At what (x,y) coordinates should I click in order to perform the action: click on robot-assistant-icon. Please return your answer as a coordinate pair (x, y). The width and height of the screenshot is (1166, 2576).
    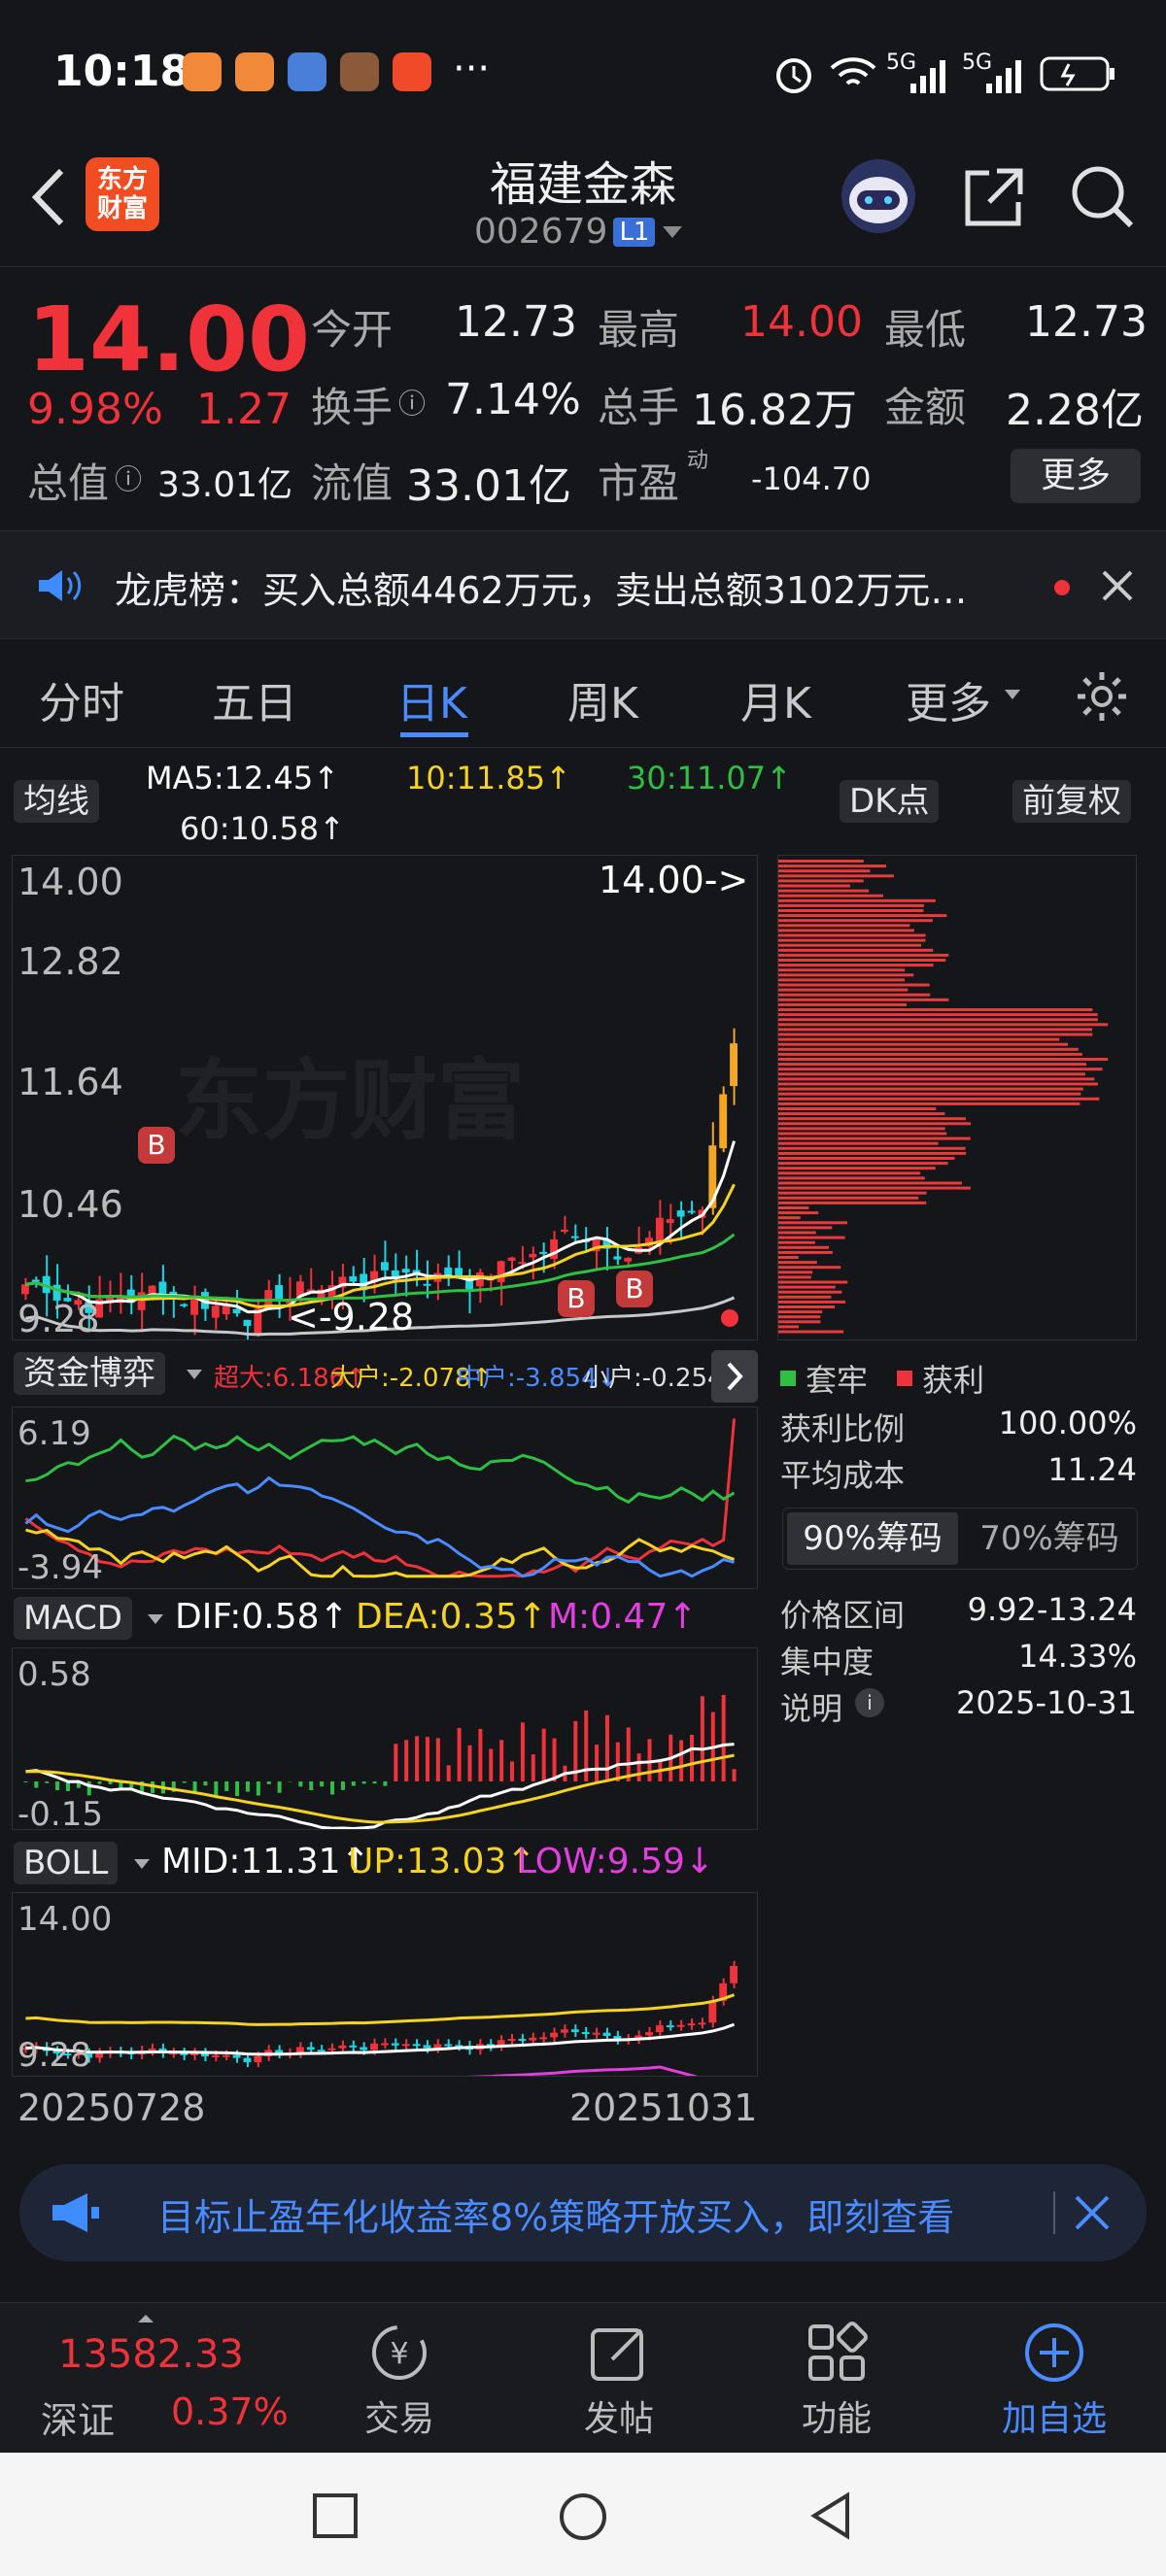
    Looking at the image, I should click on (878, 196).